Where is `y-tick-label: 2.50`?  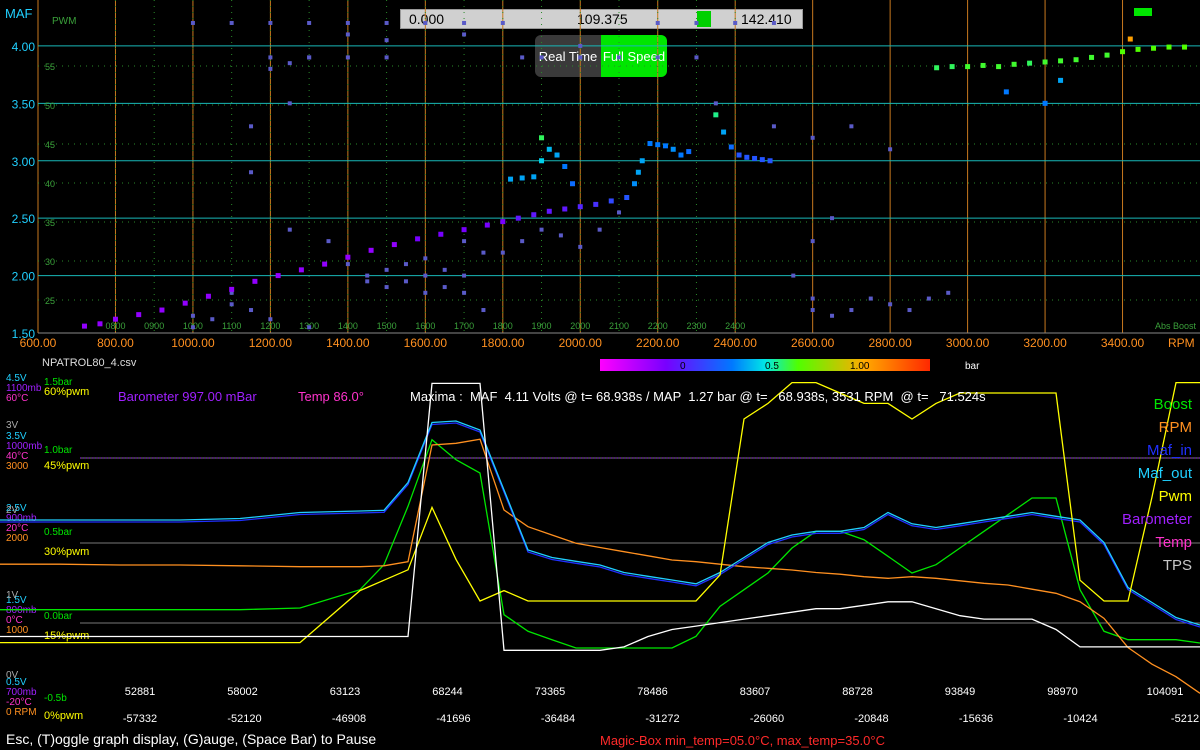
y-tick-label: 2.50 is located at coordinates (24, 219).